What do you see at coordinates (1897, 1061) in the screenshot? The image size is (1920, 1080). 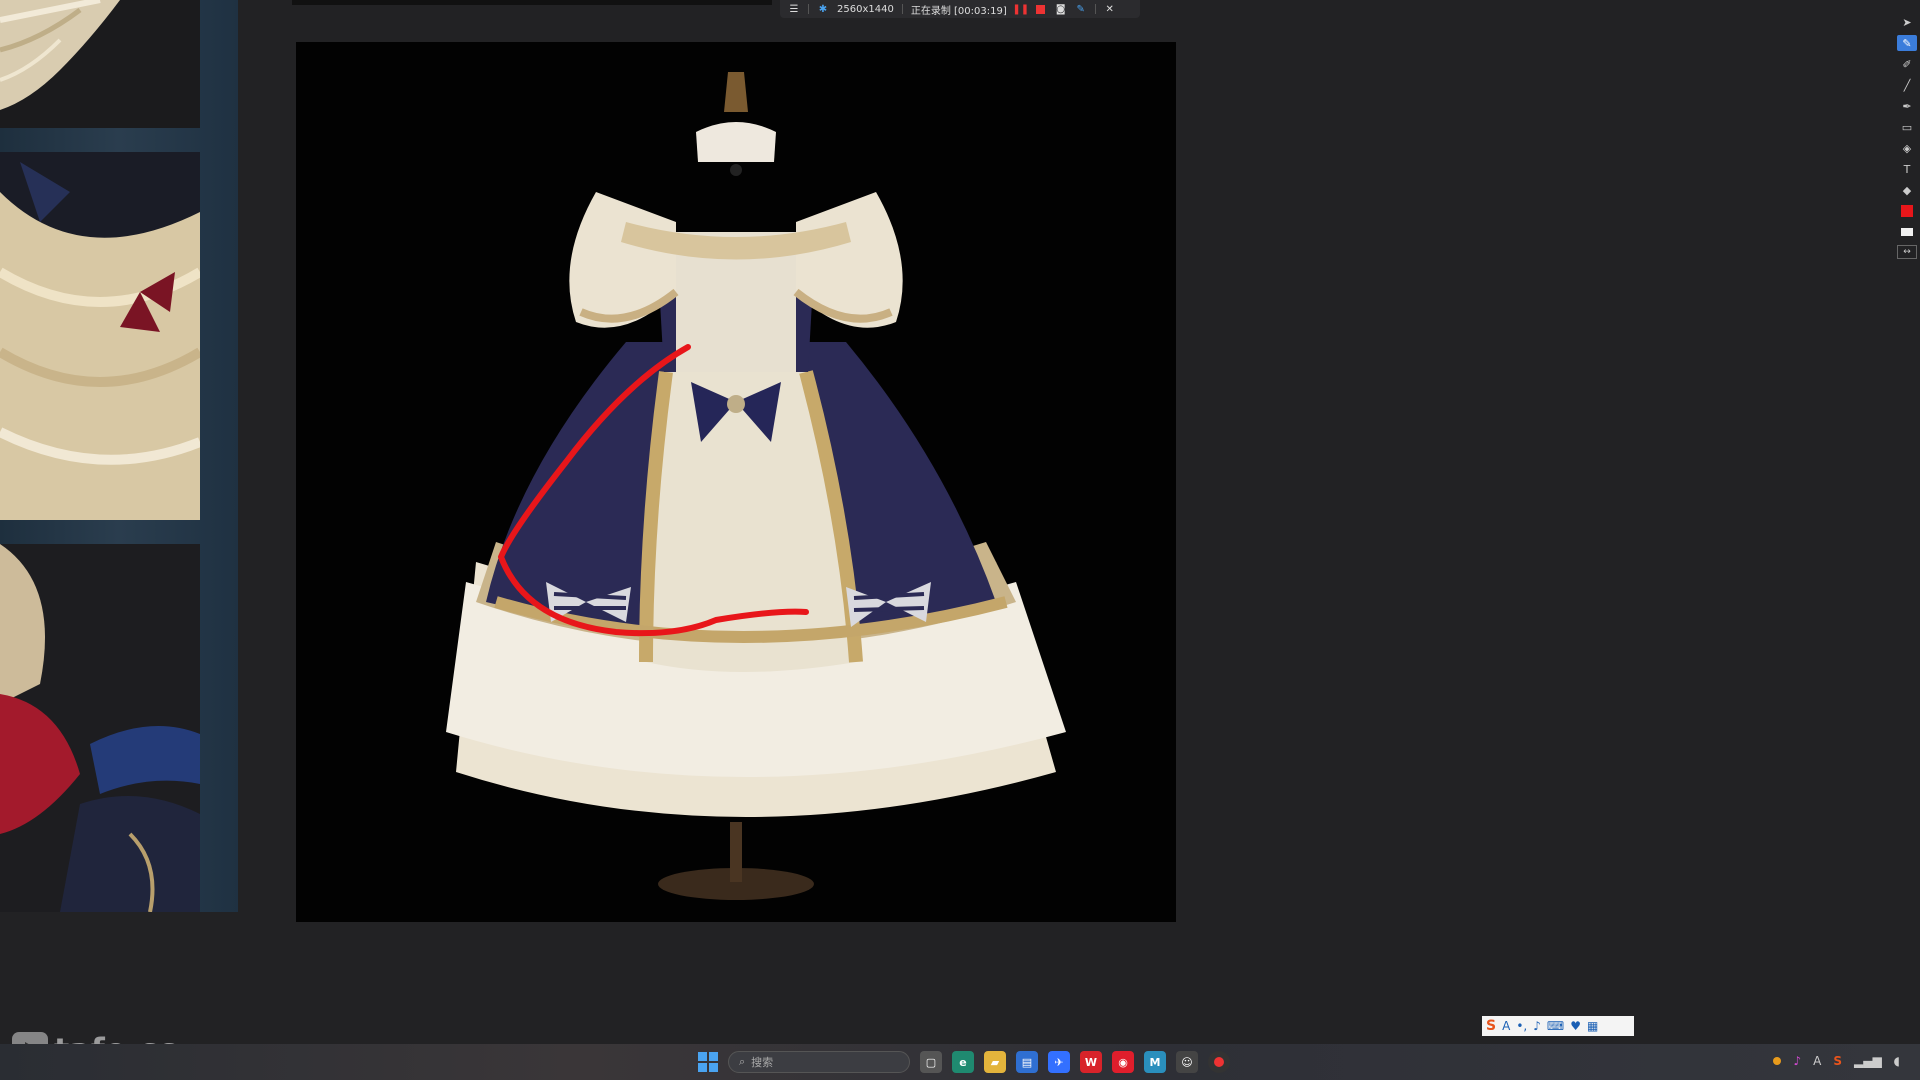 I see `tray-volume-icon: ◖` at bounding box center [1897, 1061].